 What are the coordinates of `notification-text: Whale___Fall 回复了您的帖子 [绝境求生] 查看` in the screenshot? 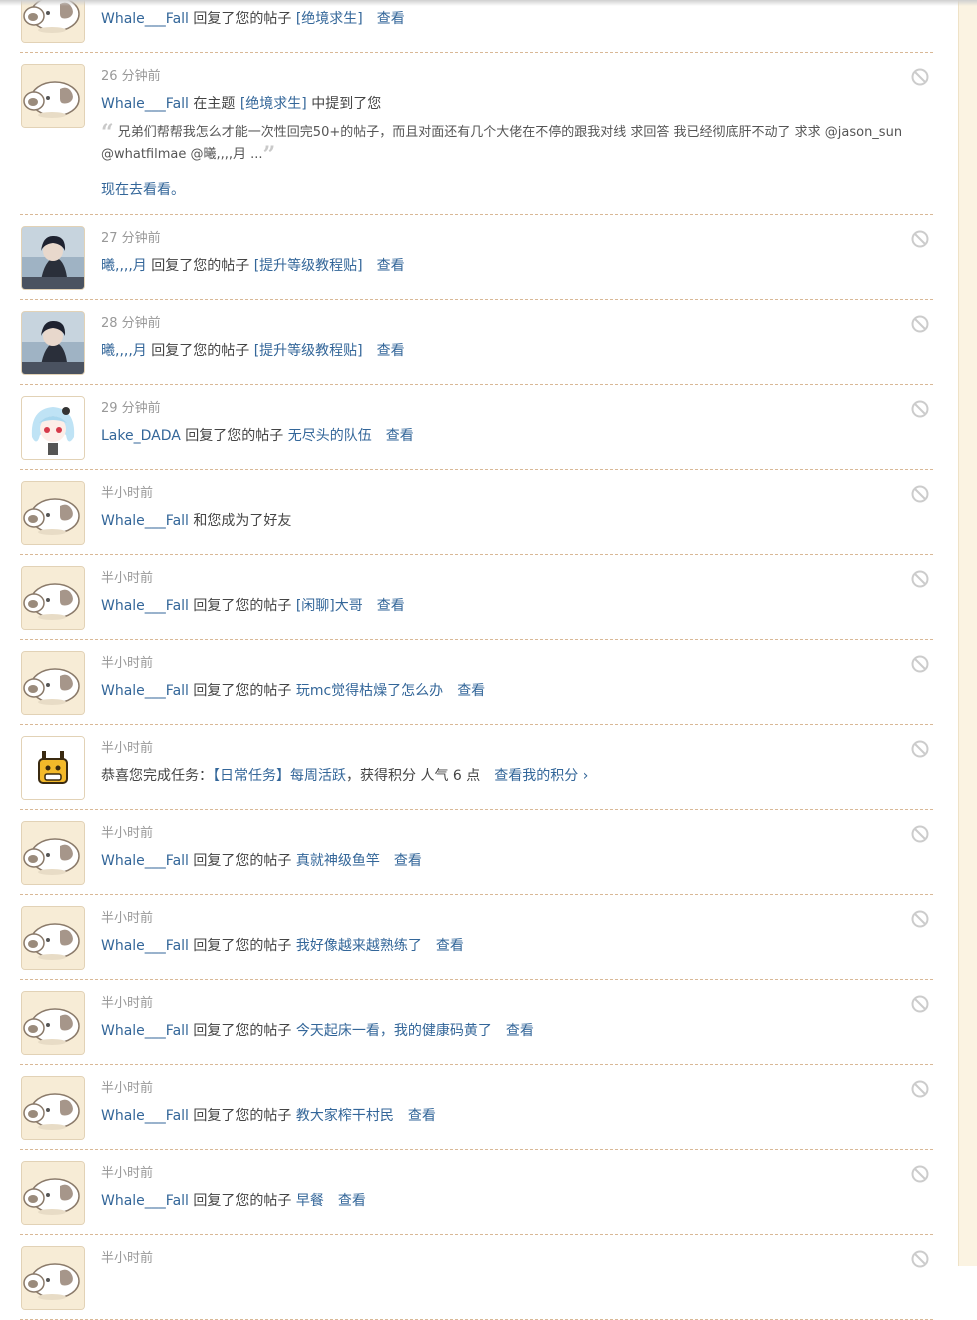 It's located at (253, 18).